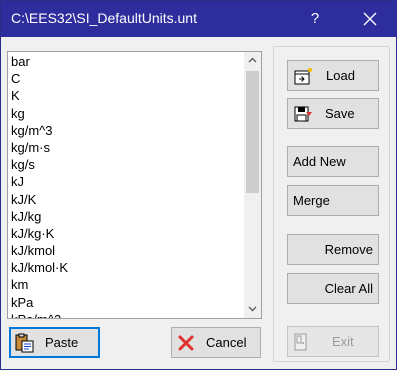 Image resolution: width=397 pixels, height=370 pixels. What do you see at coordinates (126, 302) in the screenshot?
I see `list-item: kPa` at bounding box center [126, 302].